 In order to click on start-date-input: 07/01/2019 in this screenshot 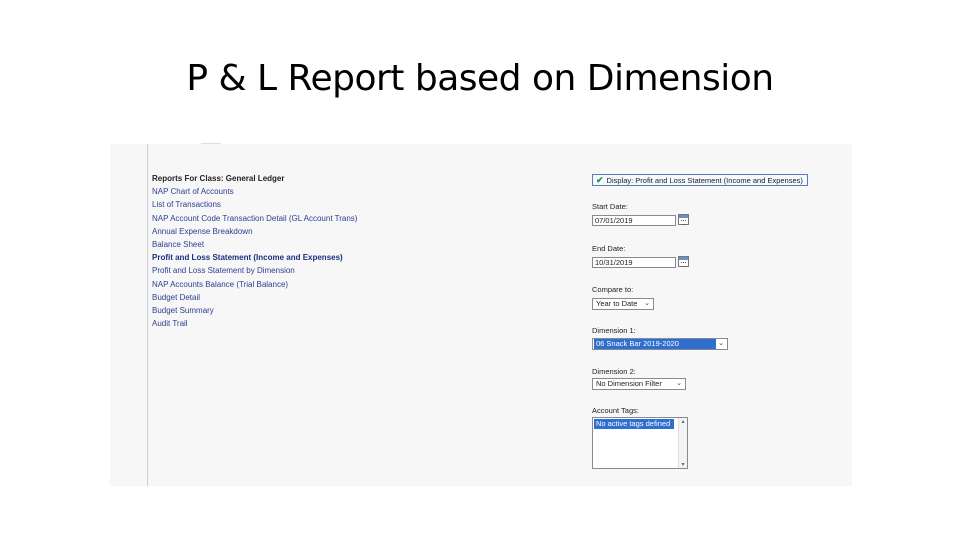, I will do `click(634, 220)`.